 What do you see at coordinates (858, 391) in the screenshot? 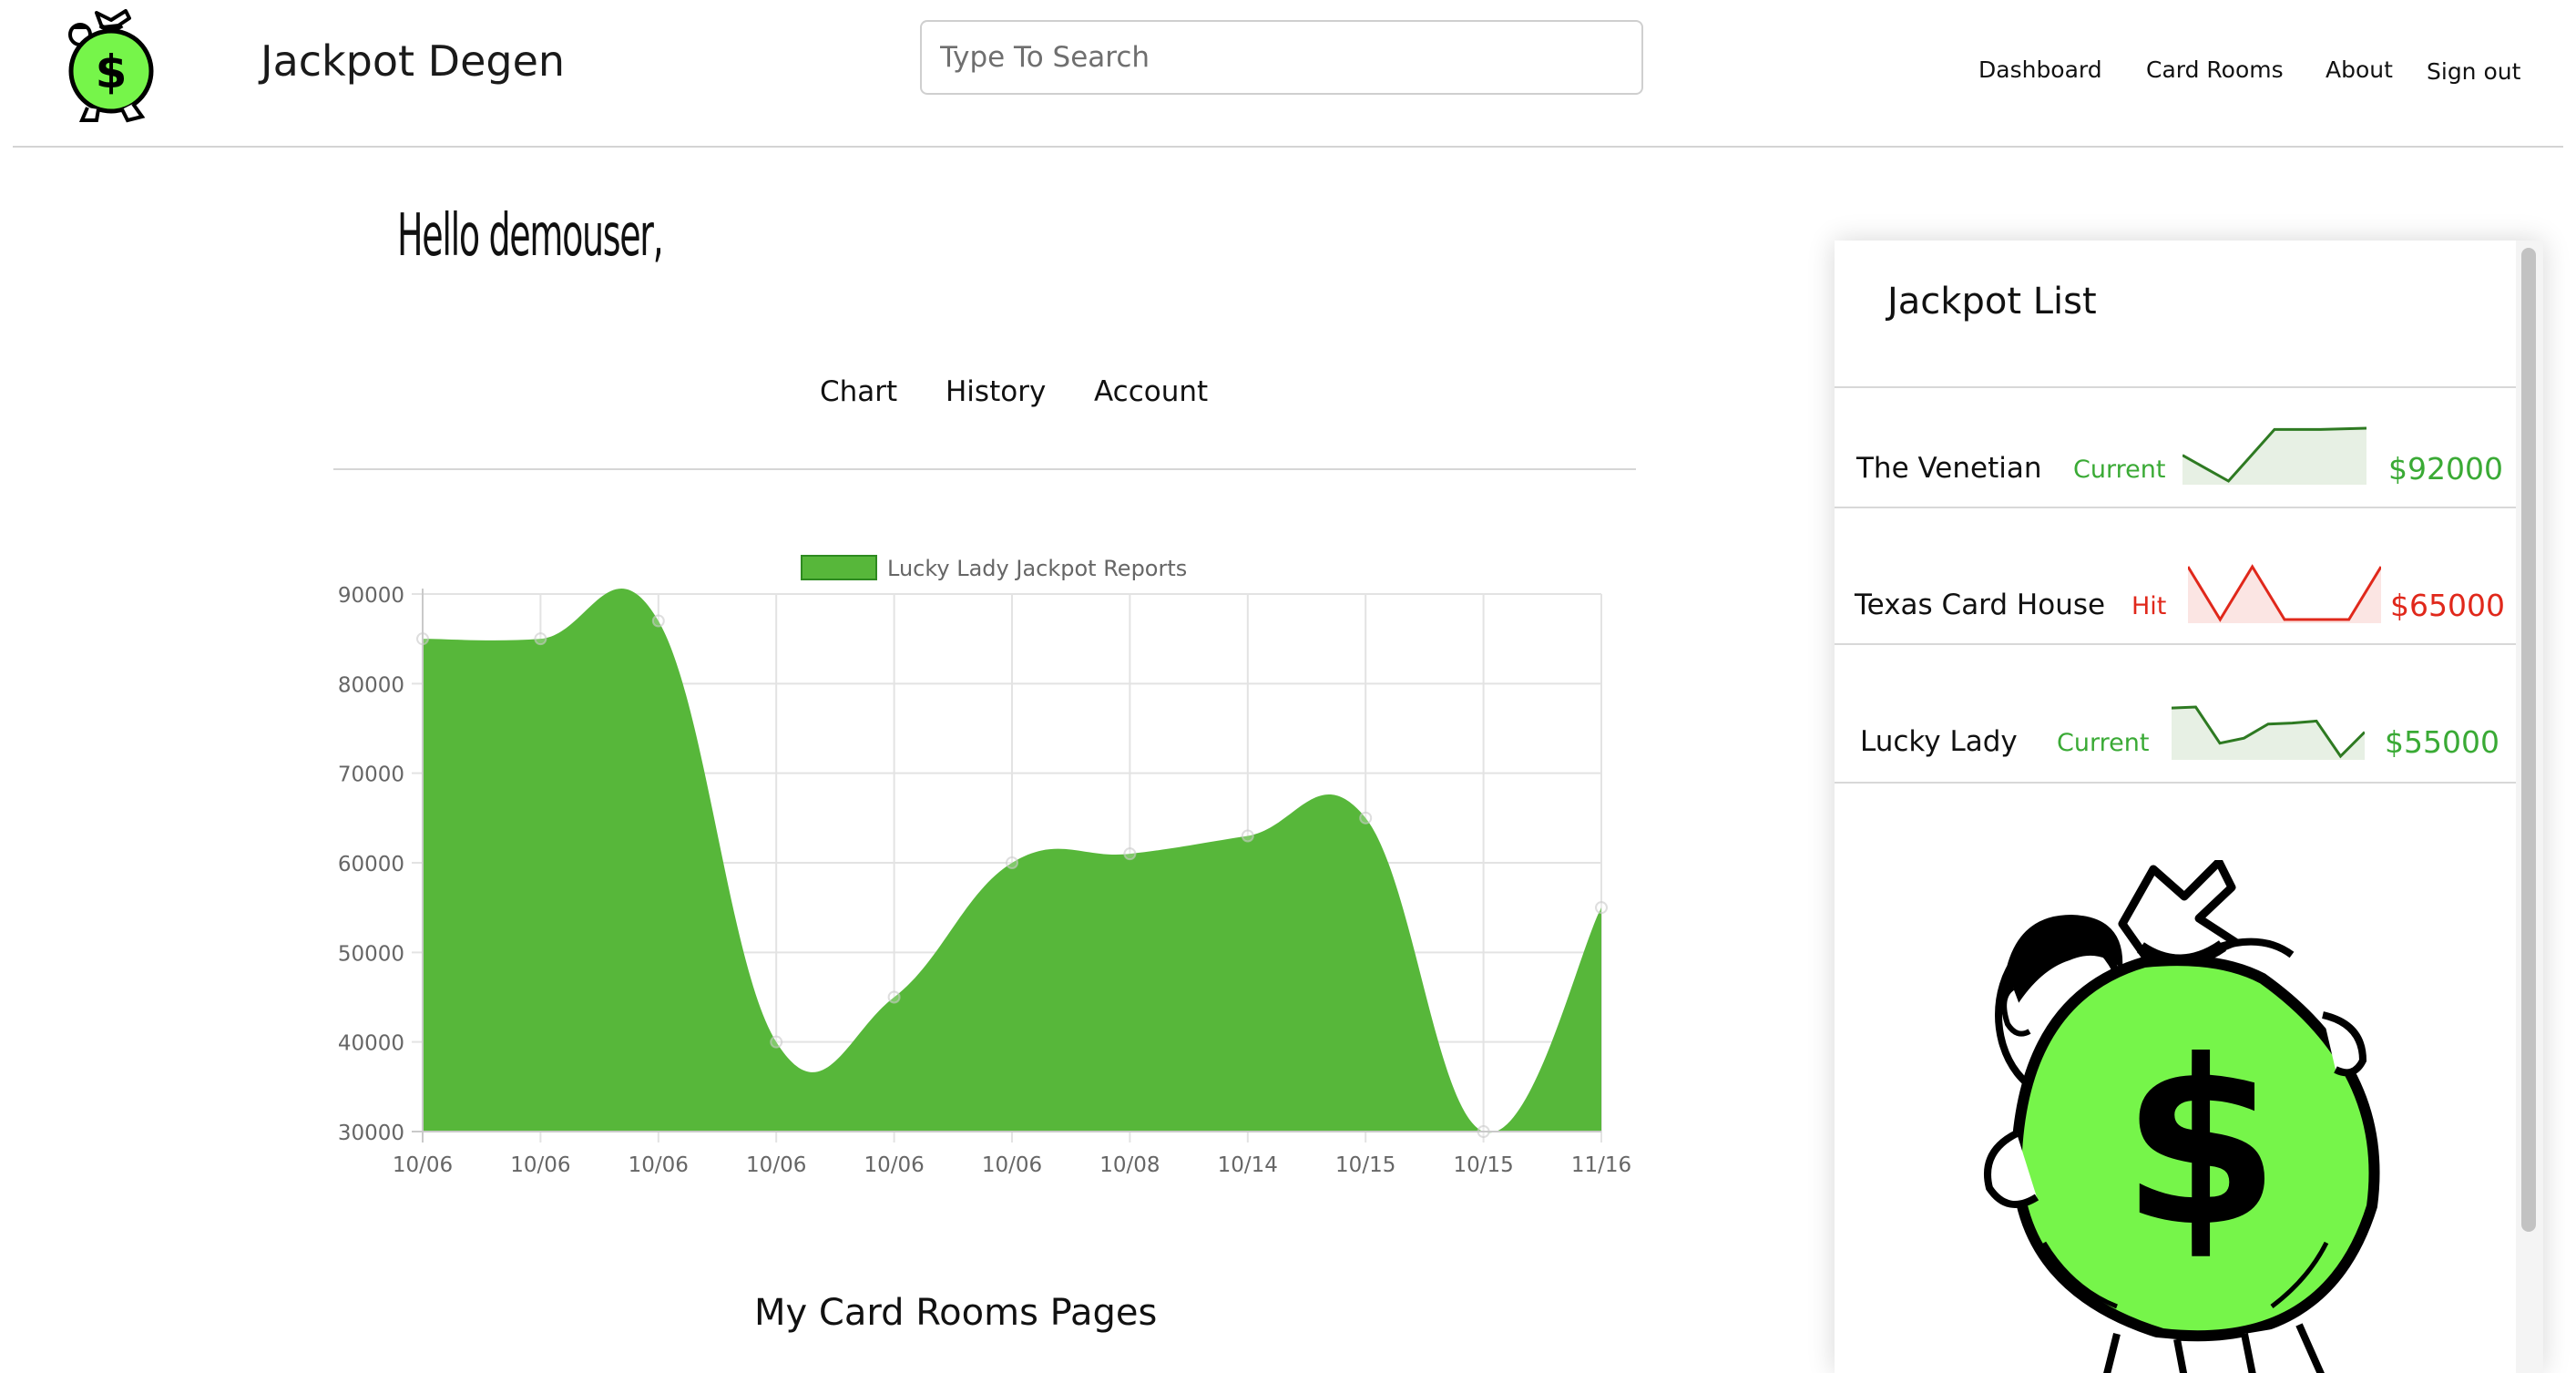
I see `tab-chart: Chart` at bounding box center [858, 391].